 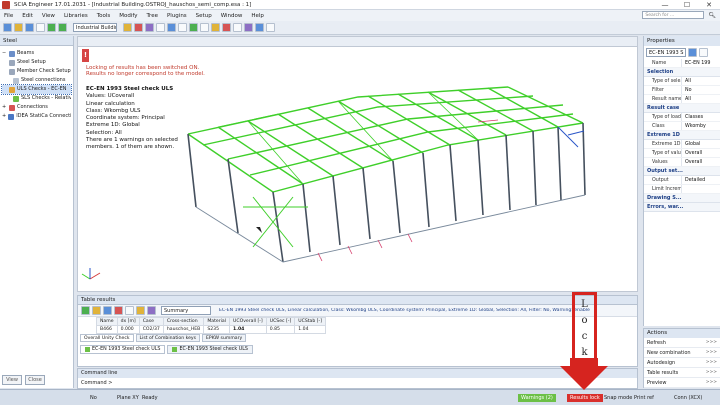 What do you see at coordinates (682, 383) in the screenshot?
I see `action-preview: Preview >>>` at bounding box center [682, 383].